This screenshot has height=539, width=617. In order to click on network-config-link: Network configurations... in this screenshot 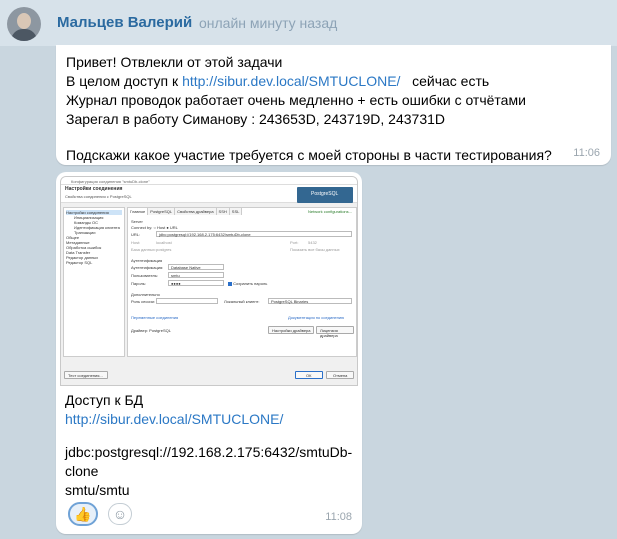, I will do `click(330, 211)`.